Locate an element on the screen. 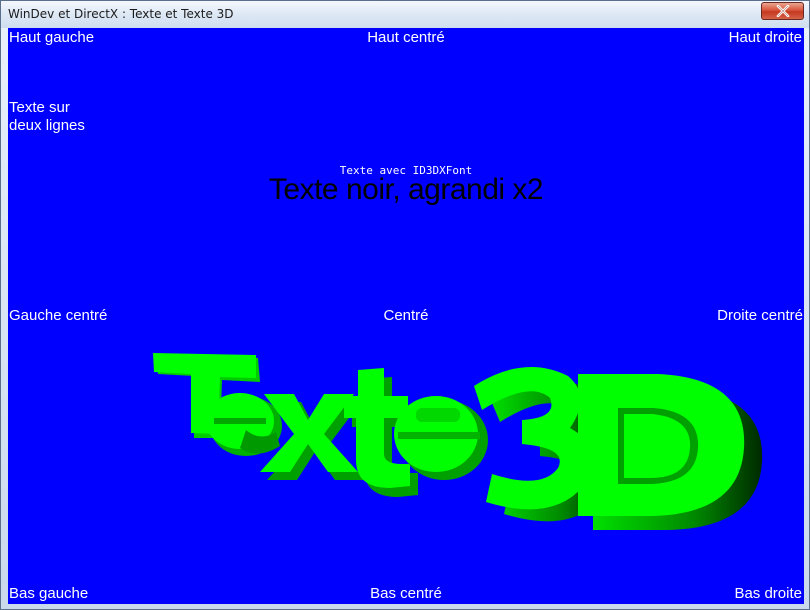 The image size is (810, 610). label-bottom-right: Bas droite is located at coordinates (768, 593).